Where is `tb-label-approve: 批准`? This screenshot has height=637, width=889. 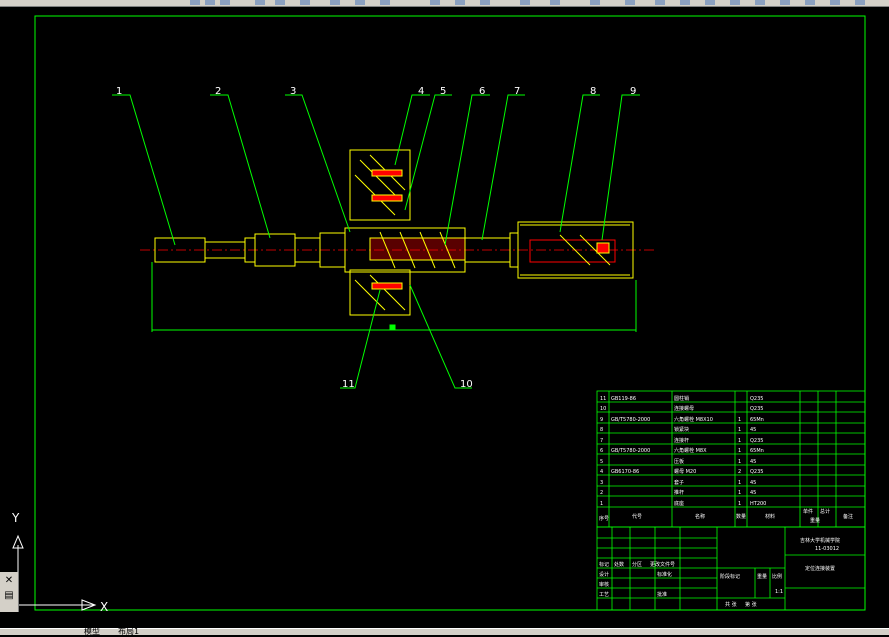
tb-label-approve: 批准 is located at coordinates (662, 594).